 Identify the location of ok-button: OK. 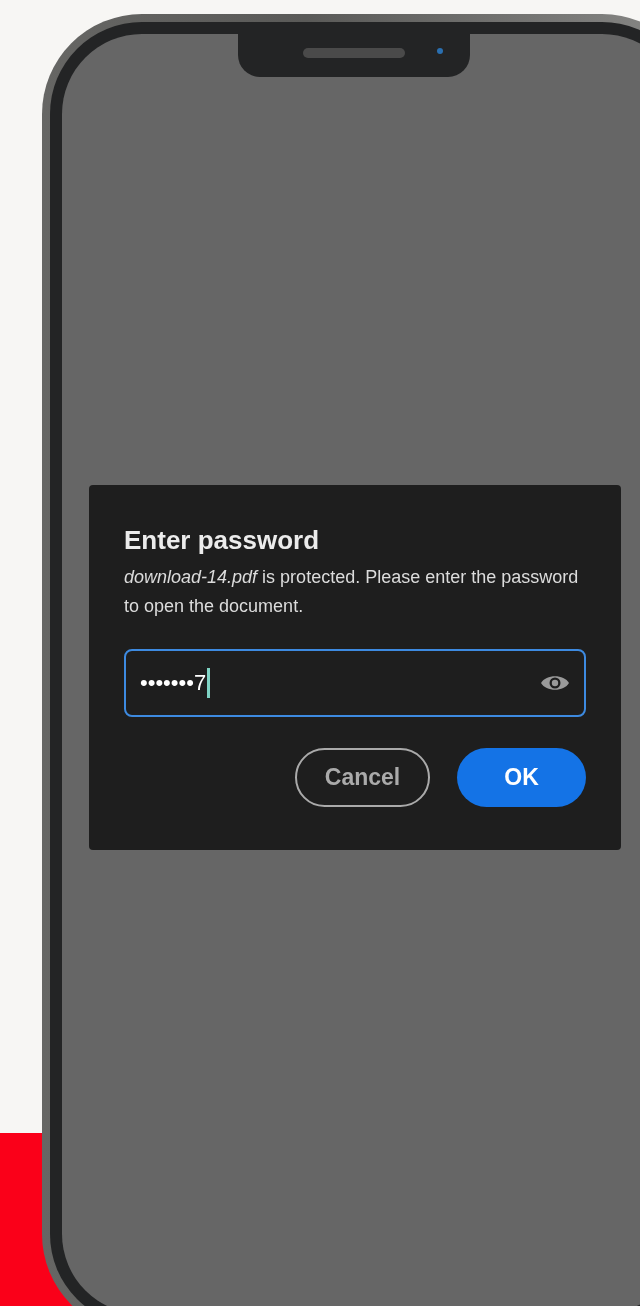
(521, 777).